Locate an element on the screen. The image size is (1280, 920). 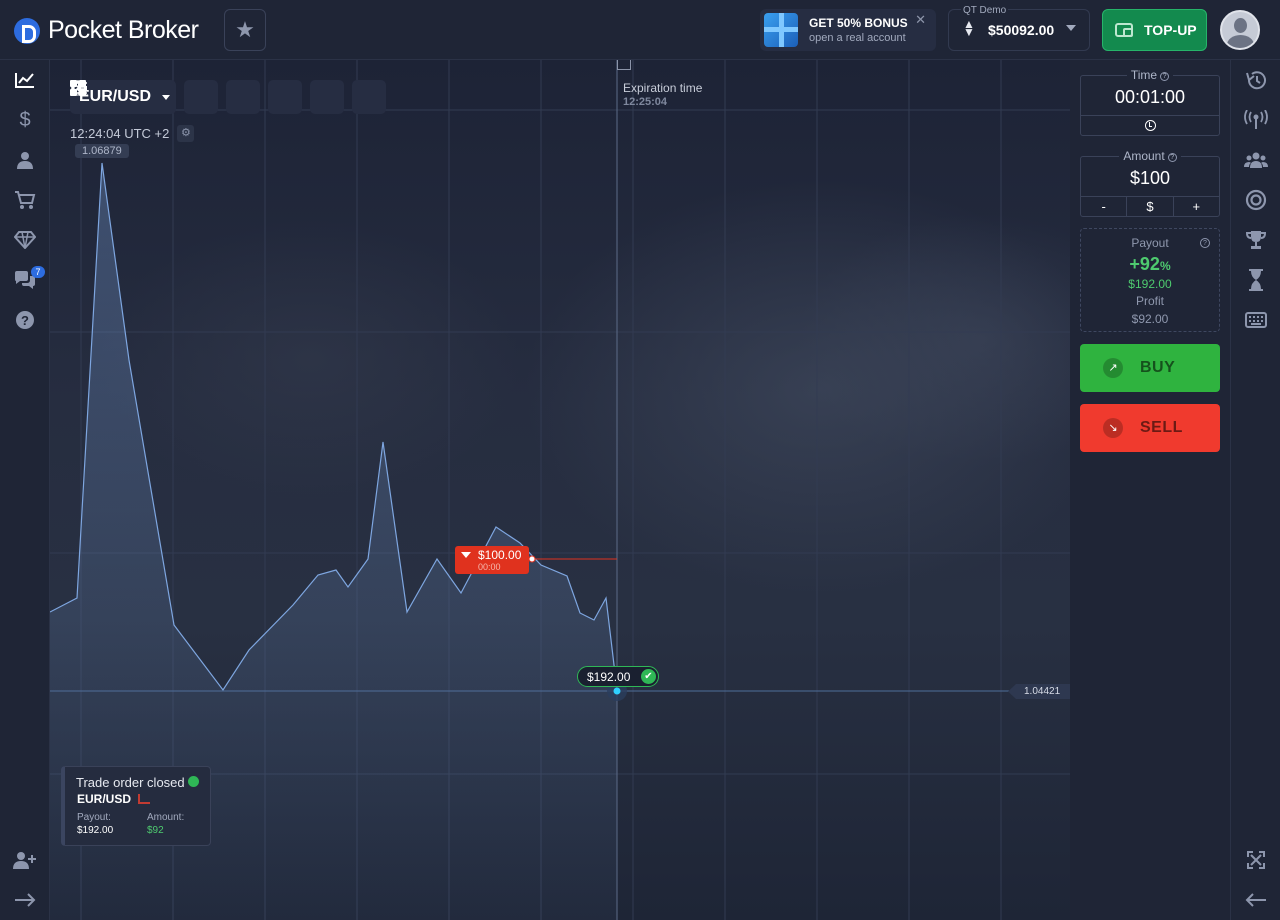
time-value: 00:01:00 is located at coordinates (1150, 97).